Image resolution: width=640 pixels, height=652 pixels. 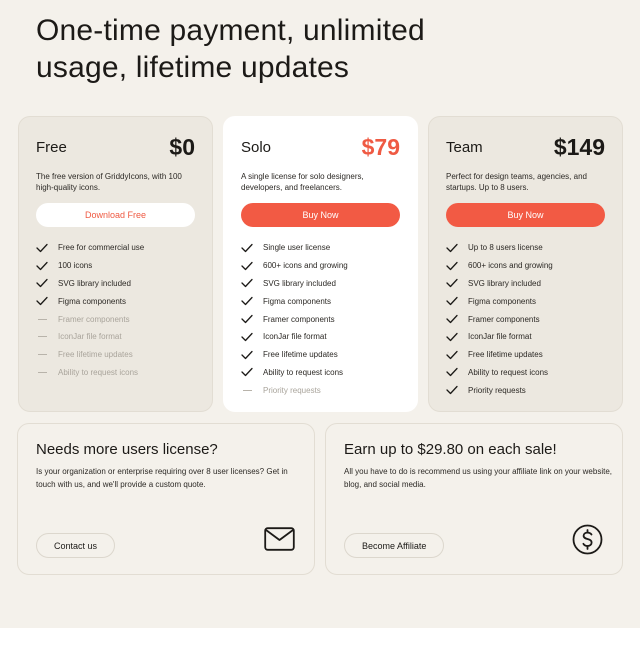 What do you see at coordinates (380, 147) in the screenshot?
I see `plan-price: $79` at bounding box center [380, 147].